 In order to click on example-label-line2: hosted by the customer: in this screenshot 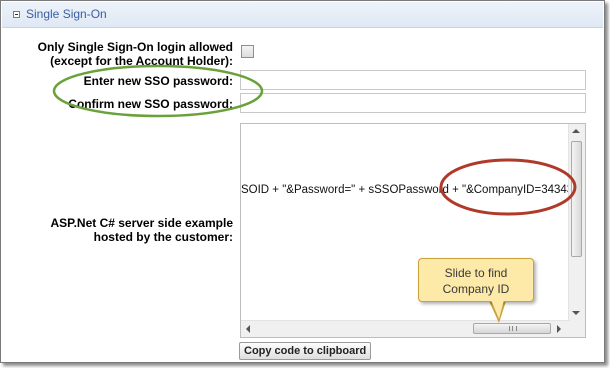, I will do `click(163, 237)`.